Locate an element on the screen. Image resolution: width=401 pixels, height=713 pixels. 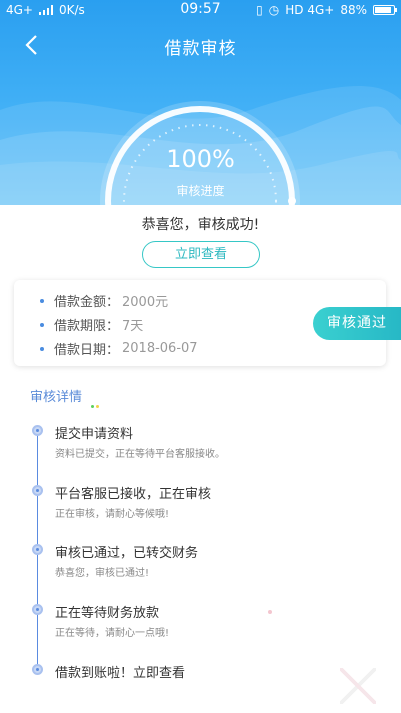
step-desc: 资料已提交，正在等待平台客服接收。 is located at coordinates (140, 454).